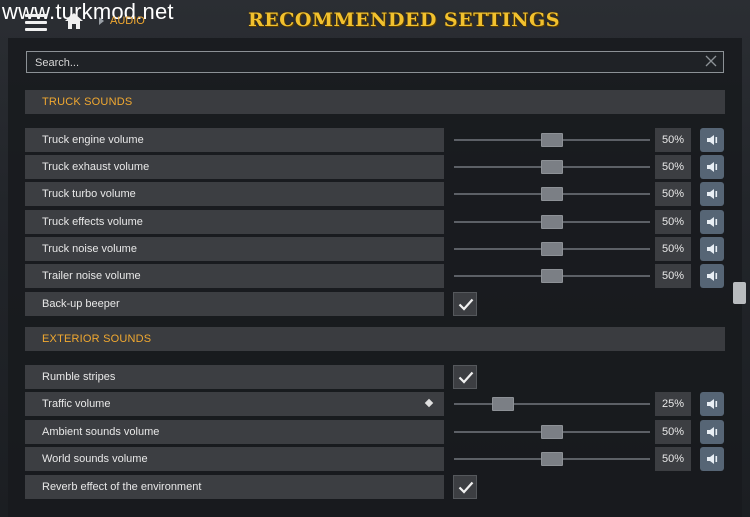  I want to click on scrollbar-thumb, so click(739, 293).